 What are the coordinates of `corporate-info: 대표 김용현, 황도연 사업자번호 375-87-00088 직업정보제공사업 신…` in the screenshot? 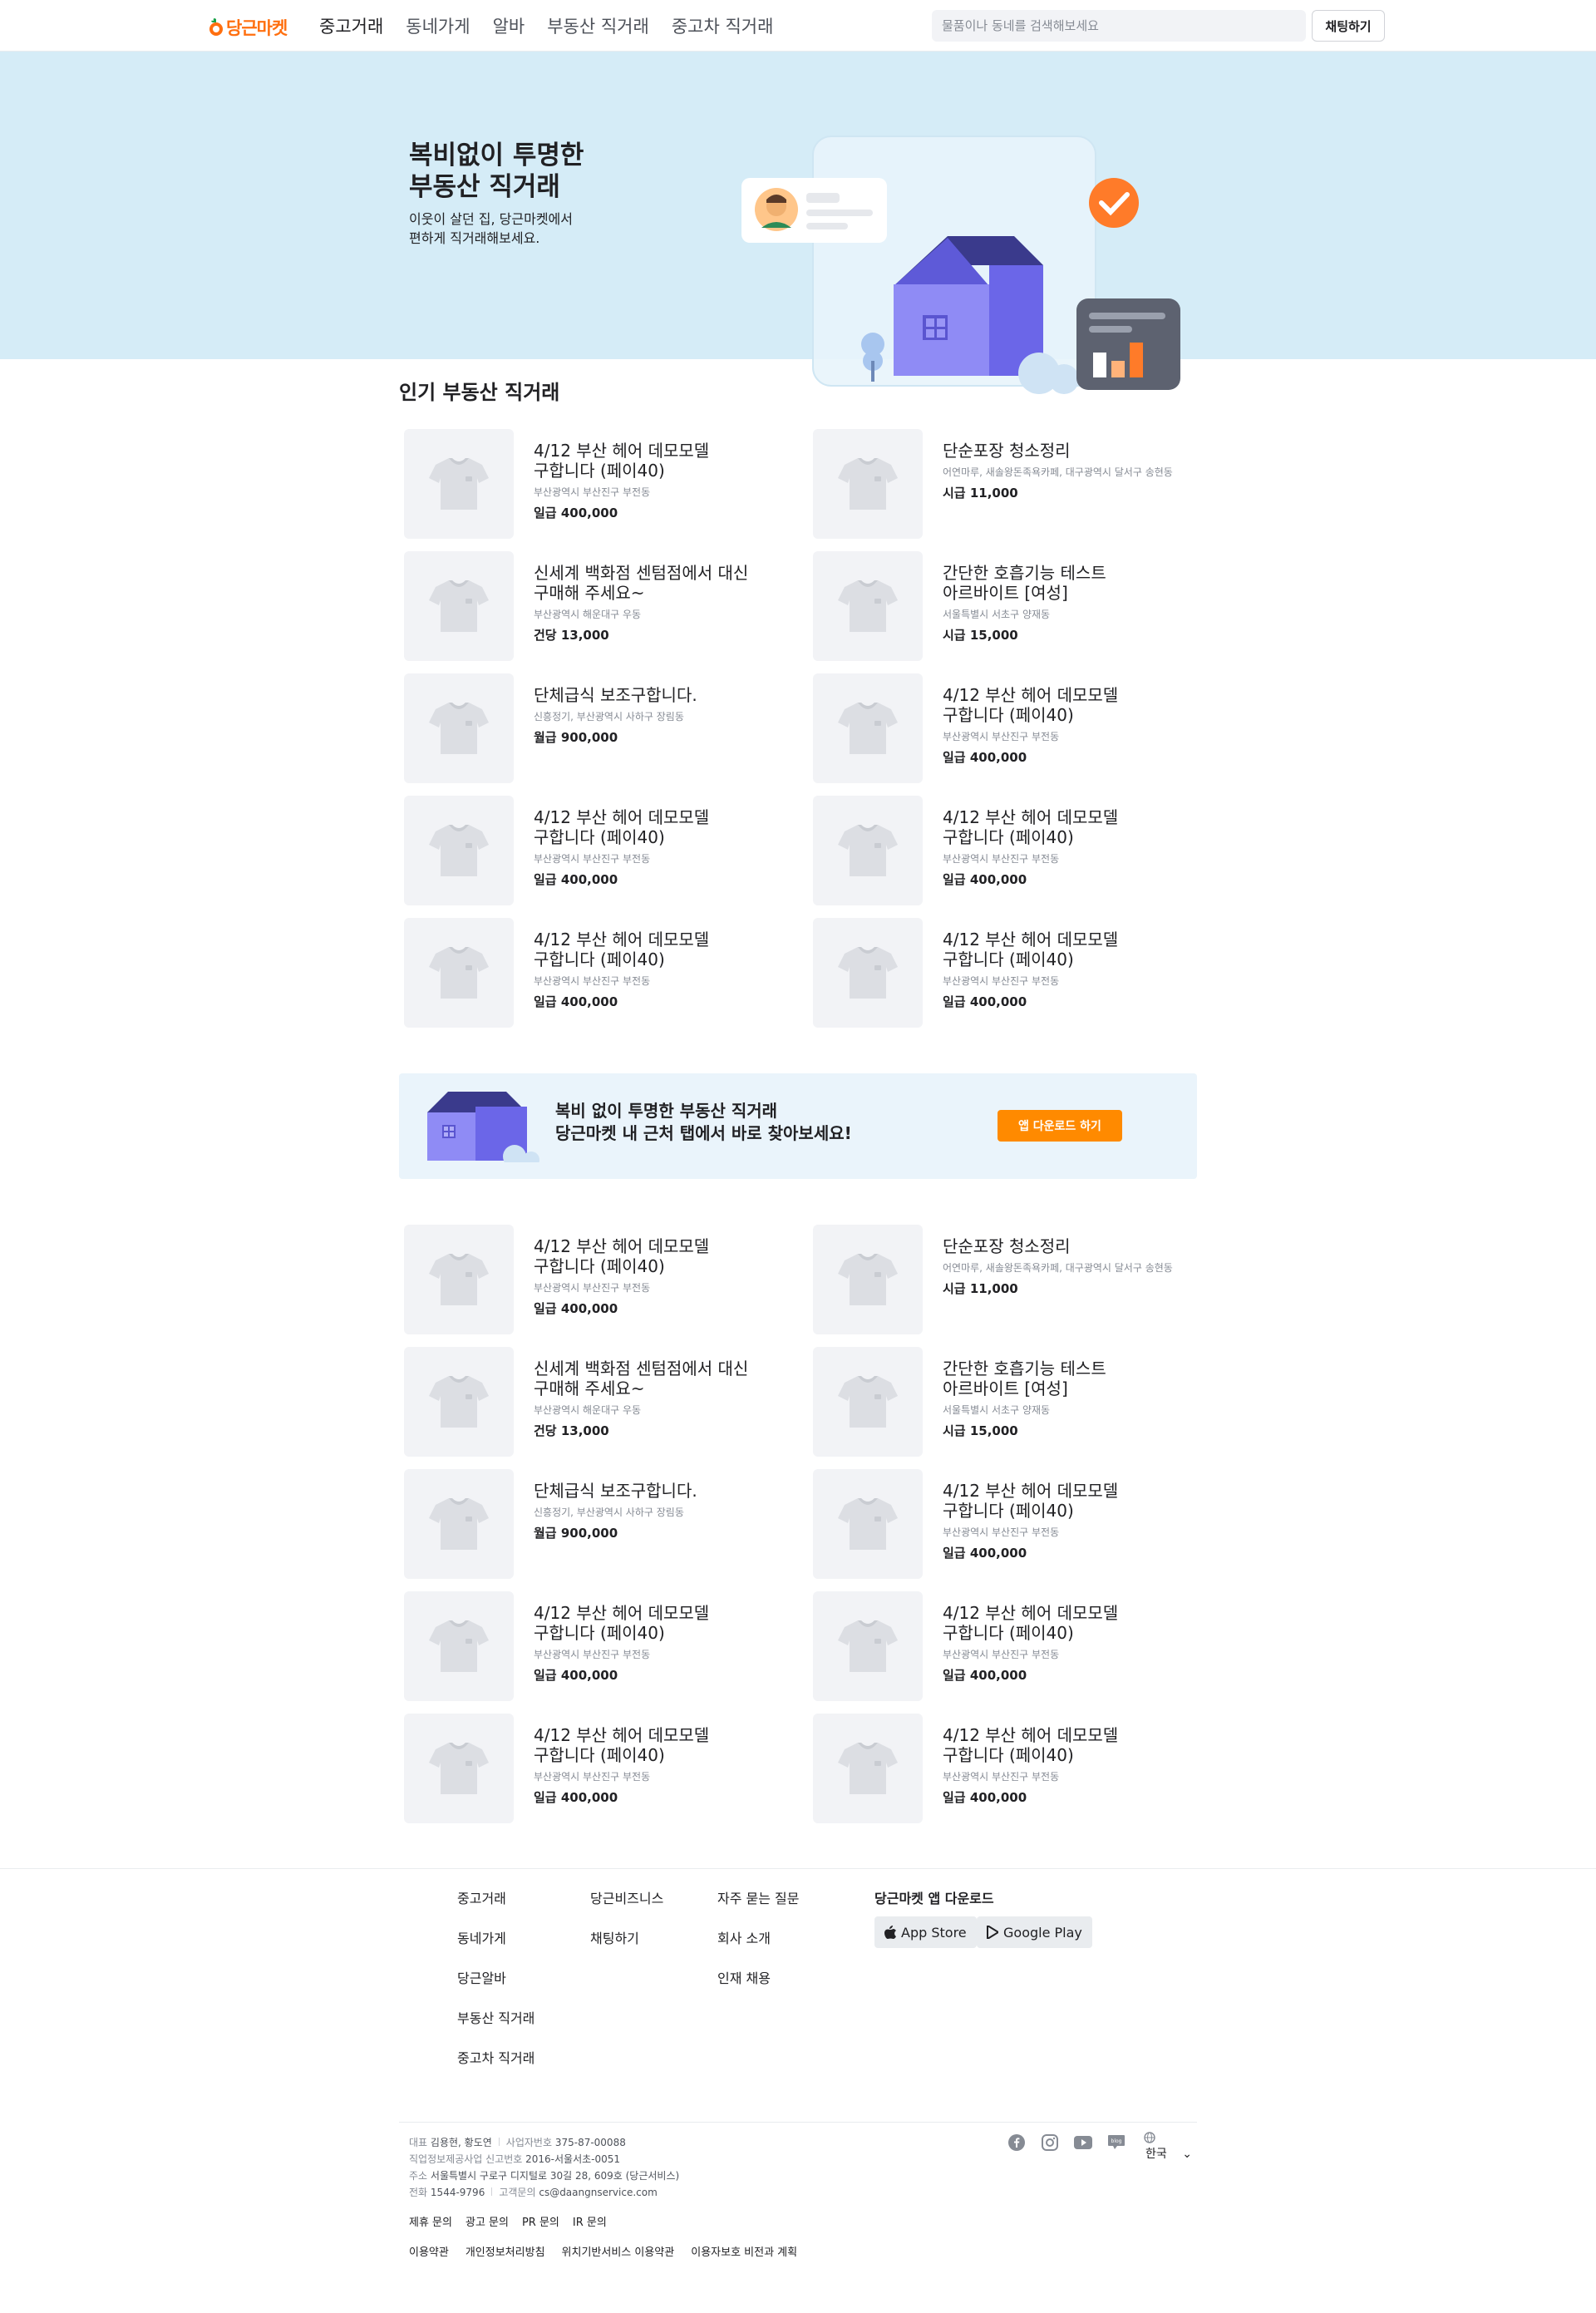 It's located at (544, 2167).